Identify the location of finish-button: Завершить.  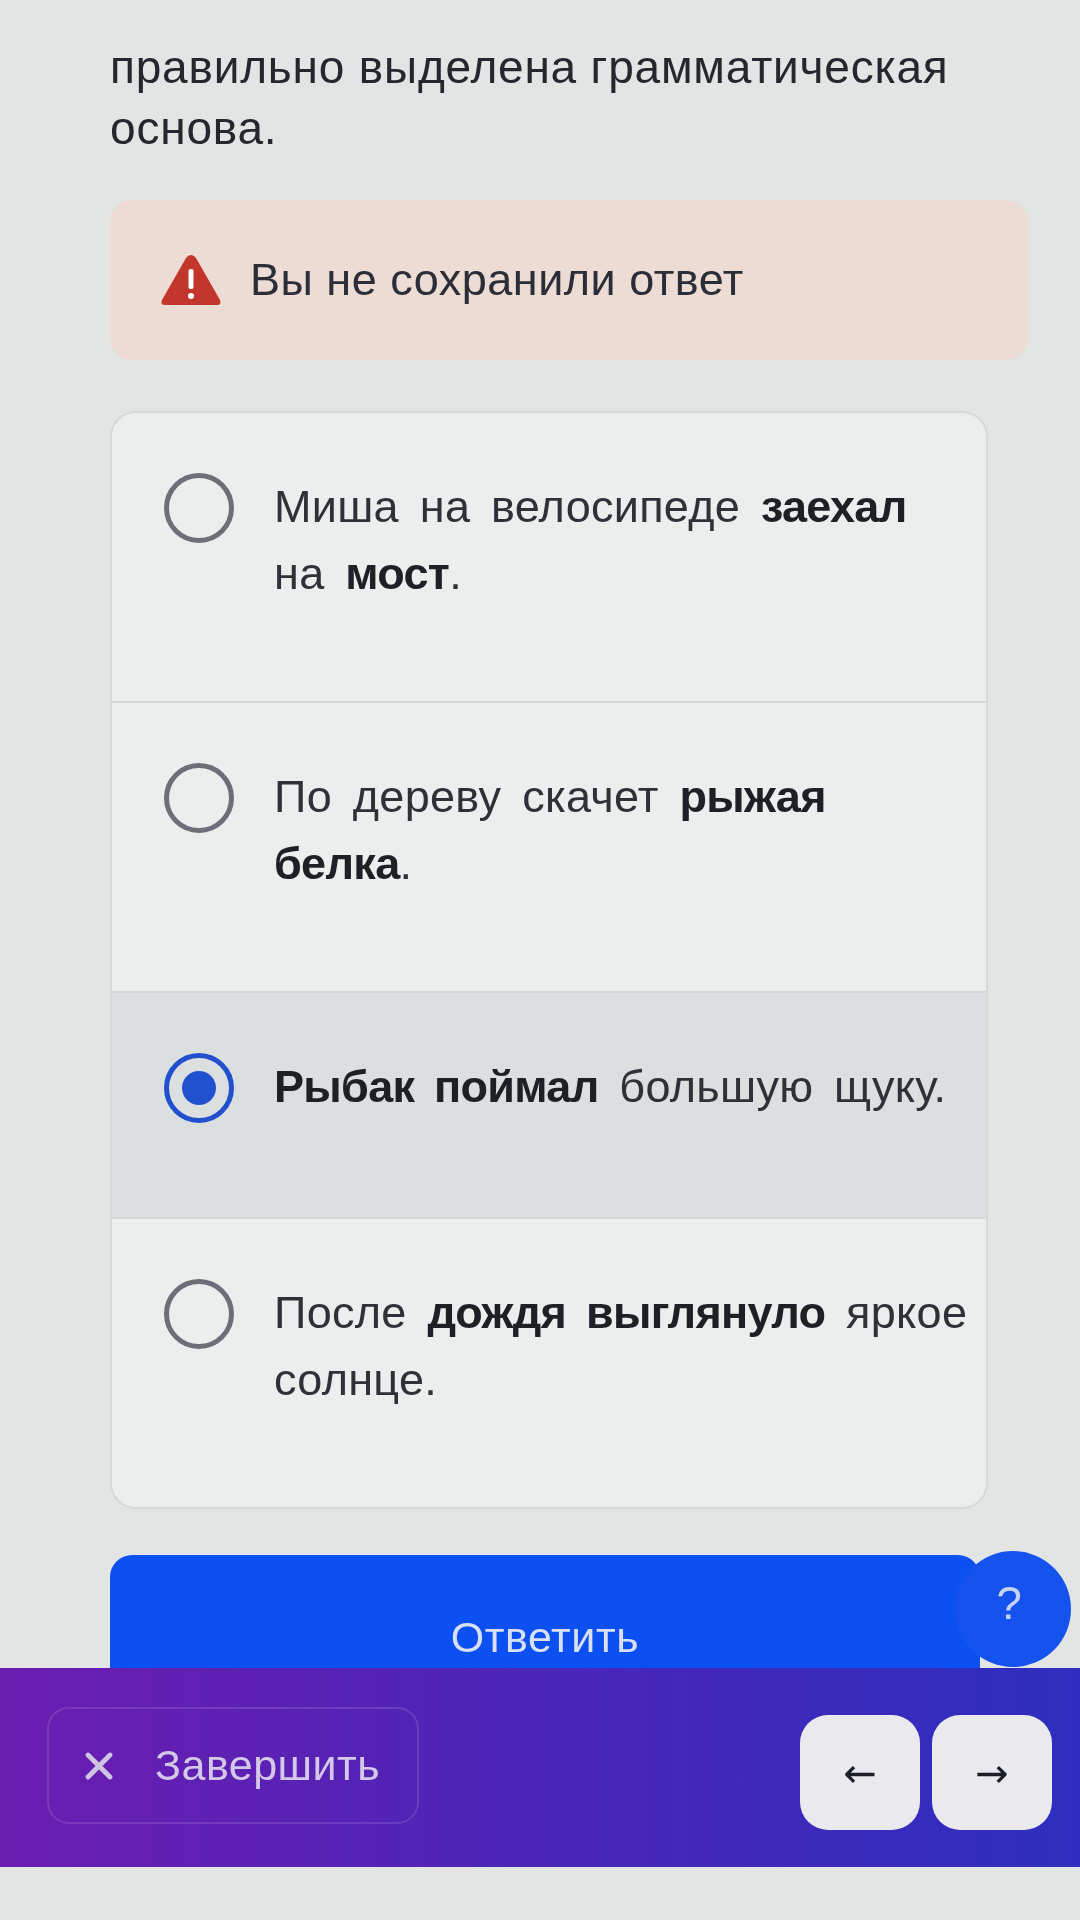
(233, 1765).